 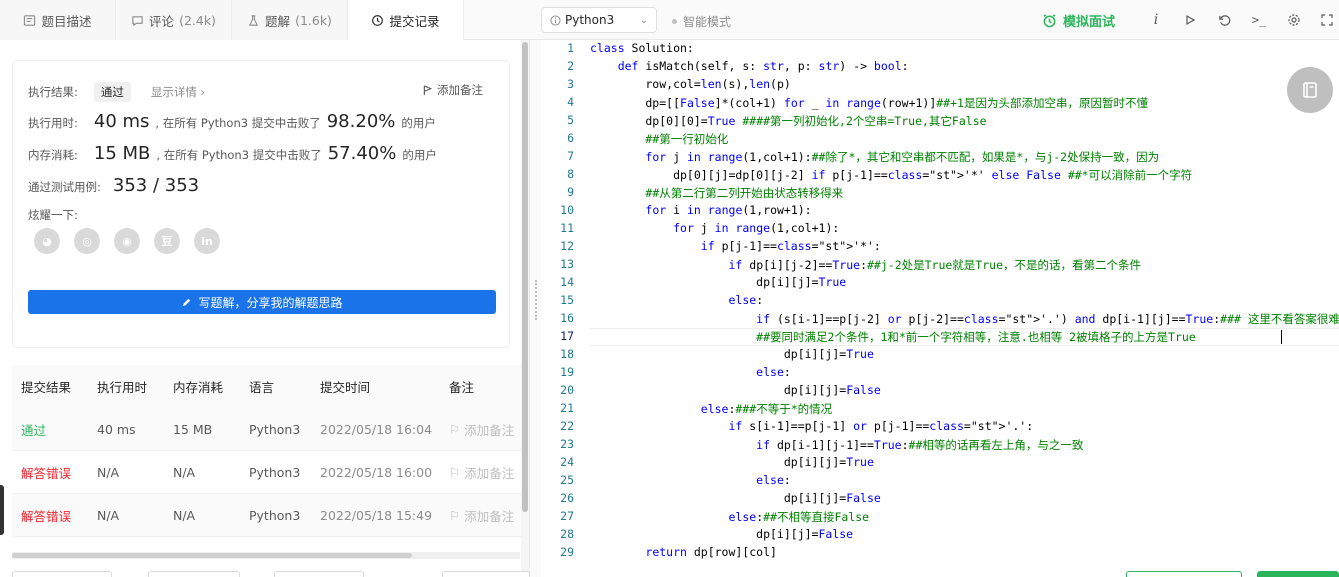 I want to click on code-line: for j in range(1,col+1):, so click(x=714, y=228).